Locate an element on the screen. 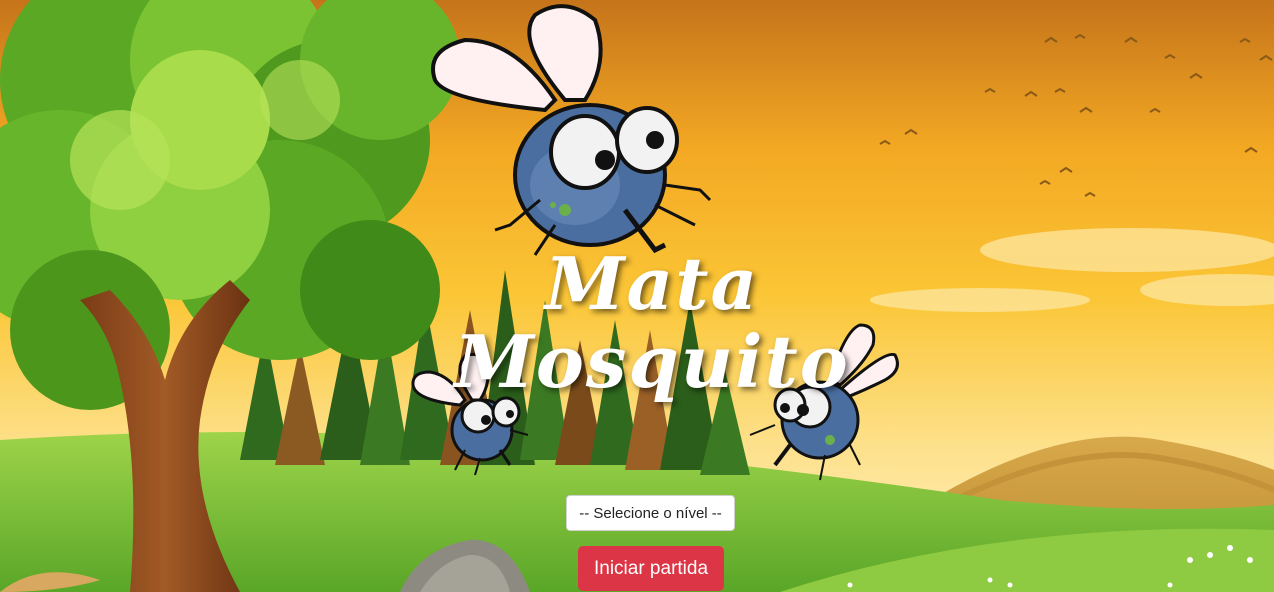 The width and height of the screenshot is (1274, 592). level-select: -- Selecione o nível -- is located at coordinates (650, 513).